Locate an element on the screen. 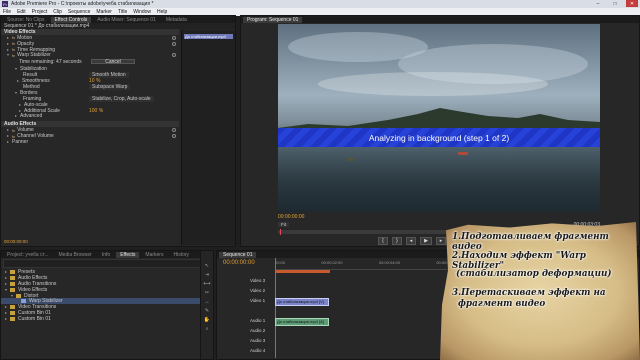 This screenshot has height=360, width=640. zoom-tool-icon: ⌕ is located at coordinates (207, 329).